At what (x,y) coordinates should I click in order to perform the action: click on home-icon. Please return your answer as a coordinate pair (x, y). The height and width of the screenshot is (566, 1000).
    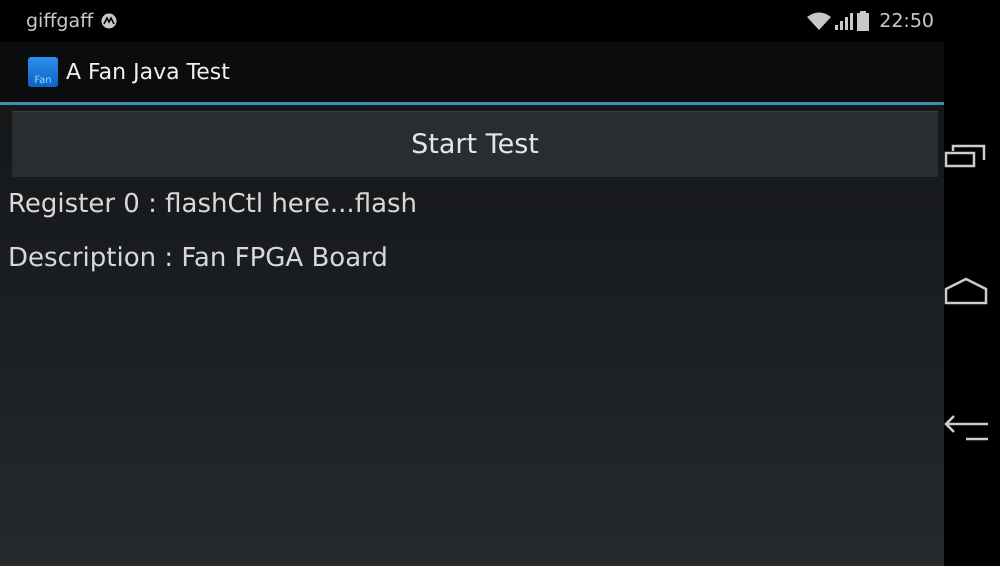
    Looking at the image, I should click on (966, 290).